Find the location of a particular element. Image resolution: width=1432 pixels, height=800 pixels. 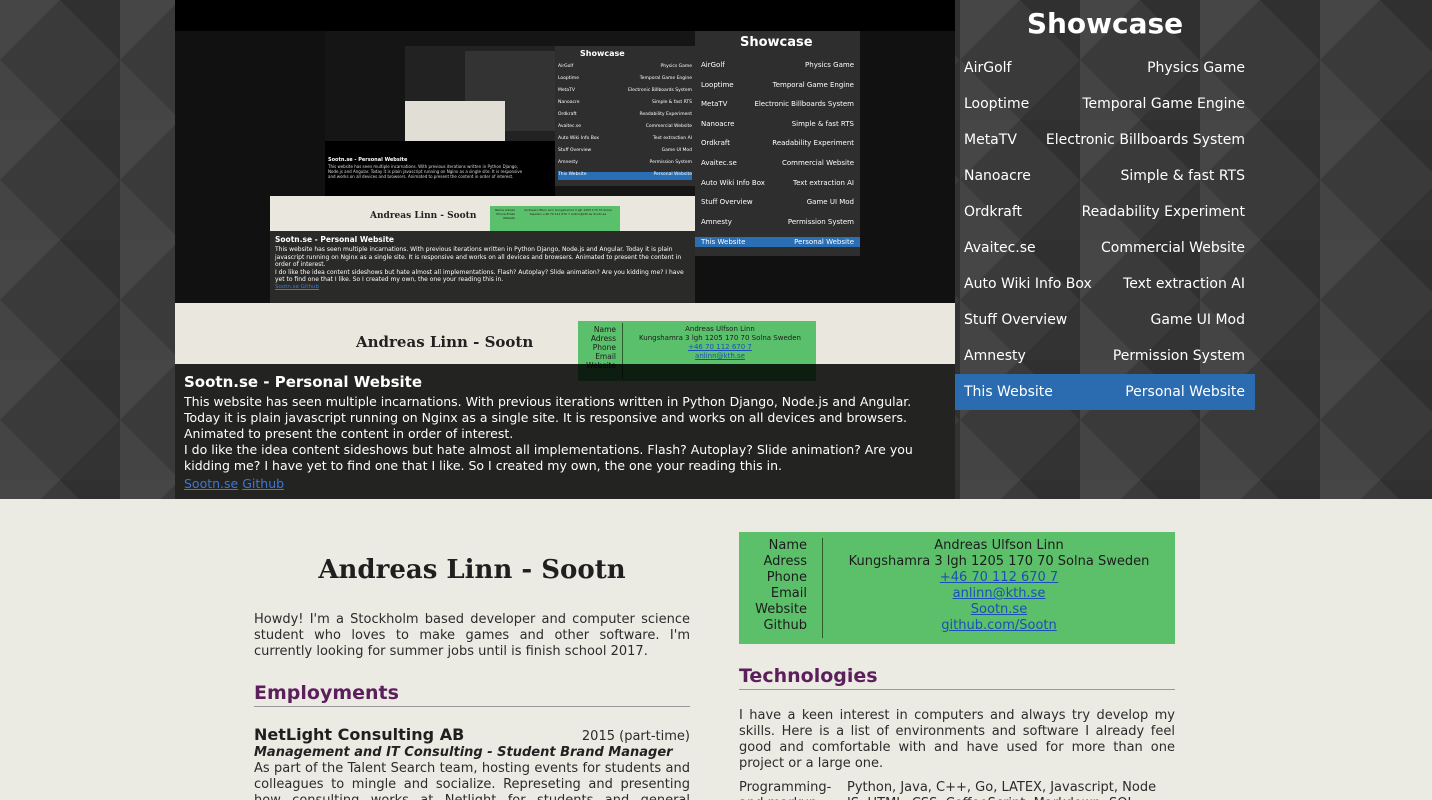

thumbnail-row-desc: Text extraction AI is located at coordinates (823, 182).